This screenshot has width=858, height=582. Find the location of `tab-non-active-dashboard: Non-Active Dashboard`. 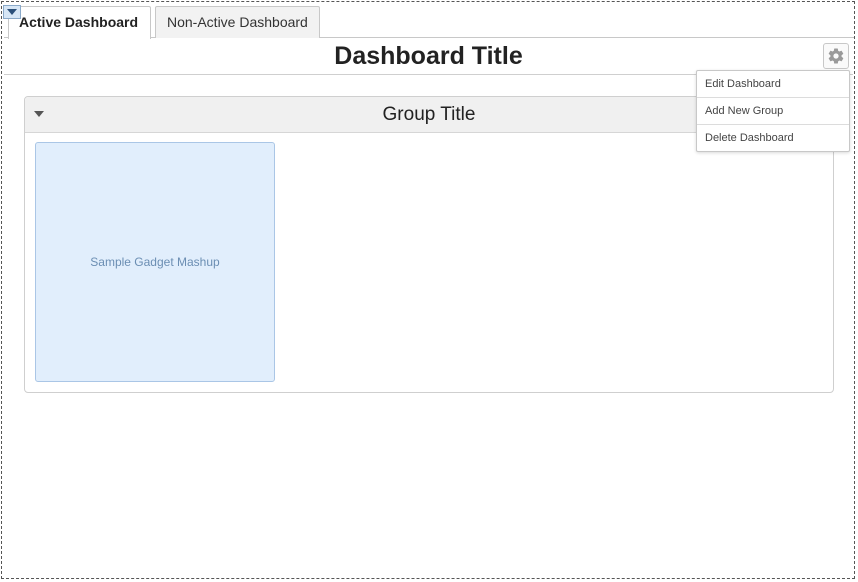

tab-non-active-dashboard: Non-Active Dashboard is located at coordinates (237, 22).